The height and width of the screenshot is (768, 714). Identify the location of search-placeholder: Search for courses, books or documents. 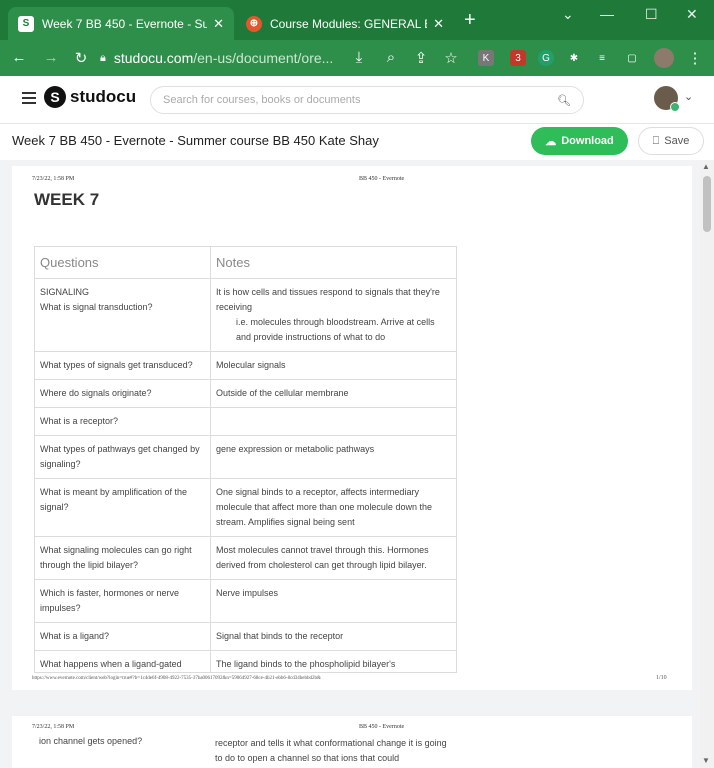
(262, 100).